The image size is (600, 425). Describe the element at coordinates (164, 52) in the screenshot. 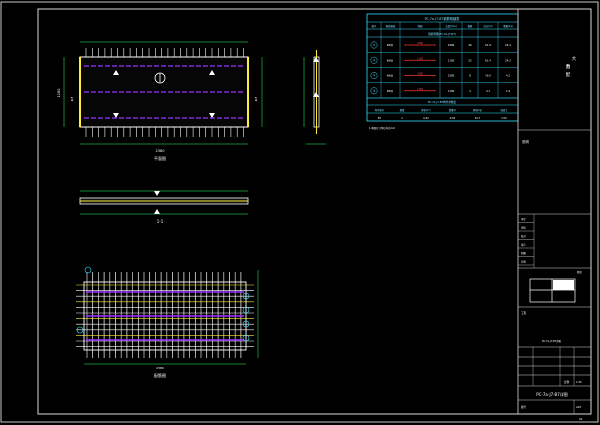

I see `plan-top-bar-ends` at that location.